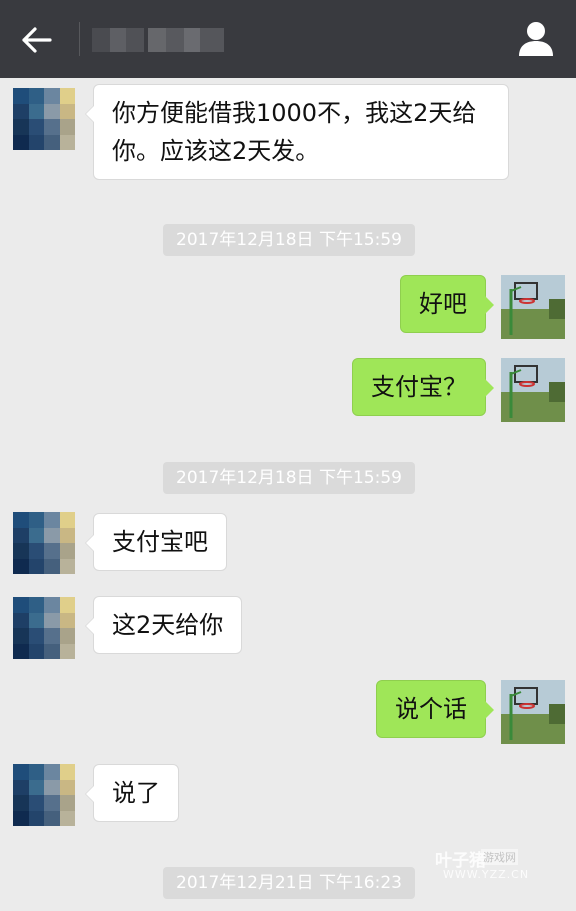 The height and width of the screenshot is (911, 576). I want to click on message-bubble-sent: 说个话, so click(435, 709).